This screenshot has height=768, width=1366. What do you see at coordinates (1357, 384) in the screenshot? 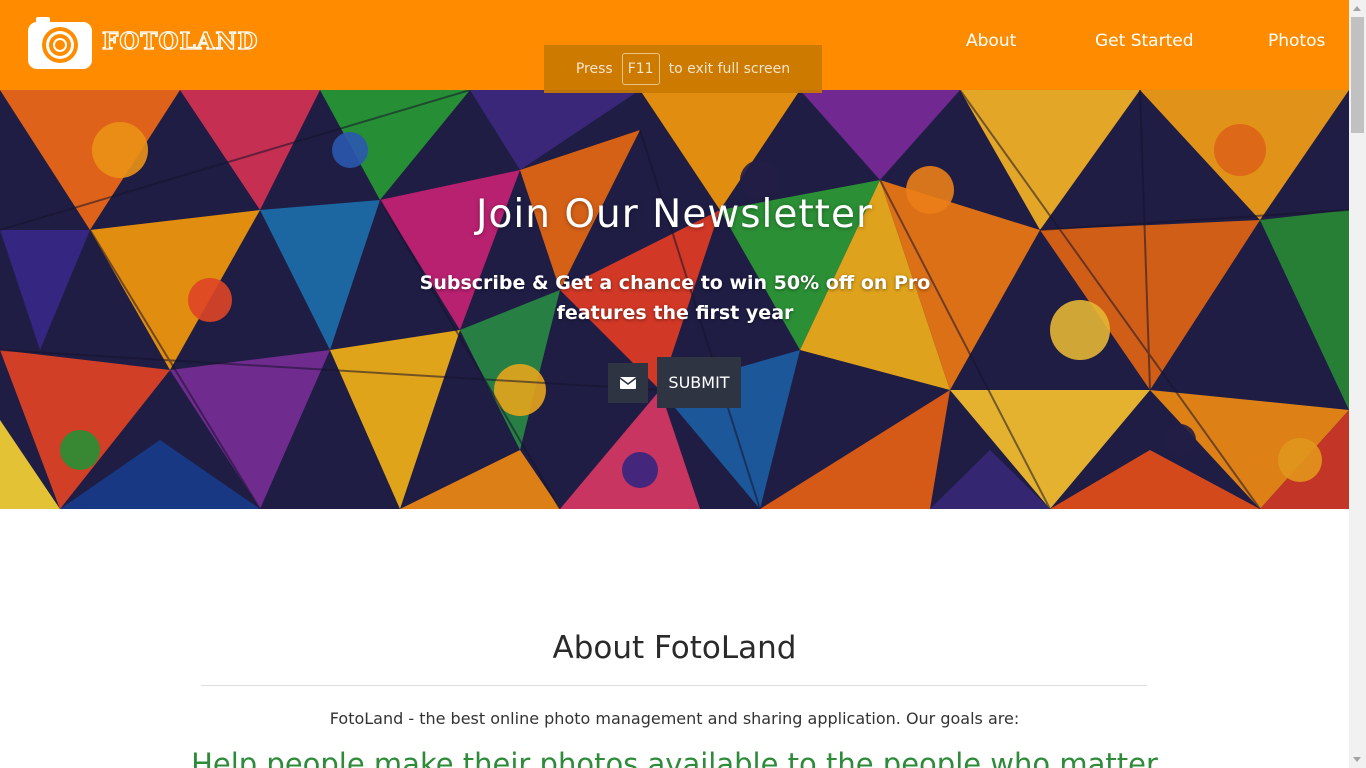
I see `page-scrollbar` at bounding box center [1357, 384].